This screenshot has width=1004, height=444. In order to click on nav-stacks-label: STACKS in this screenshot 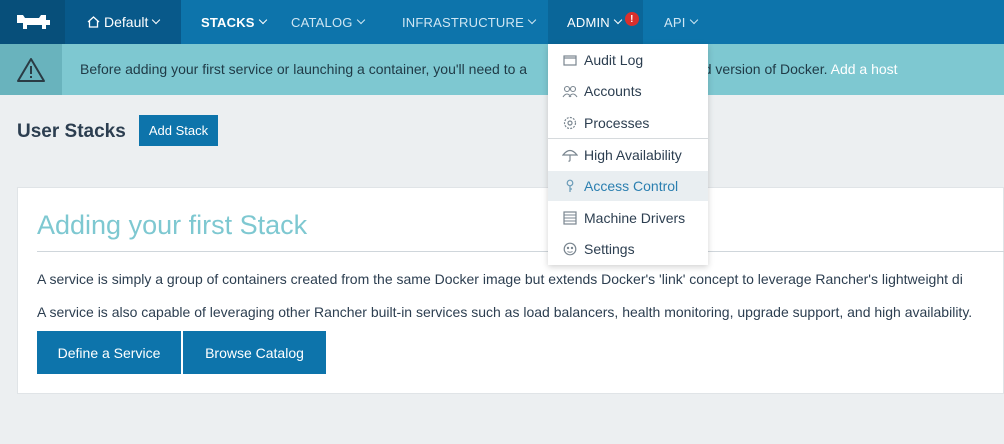, I will do `click(228, 22)`.